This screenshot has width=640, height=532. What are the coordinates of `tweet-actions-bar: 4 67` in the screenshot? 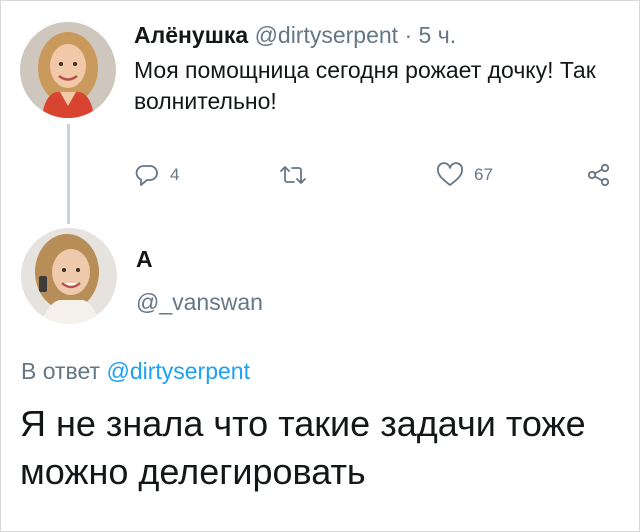 It's located at (377, 175).